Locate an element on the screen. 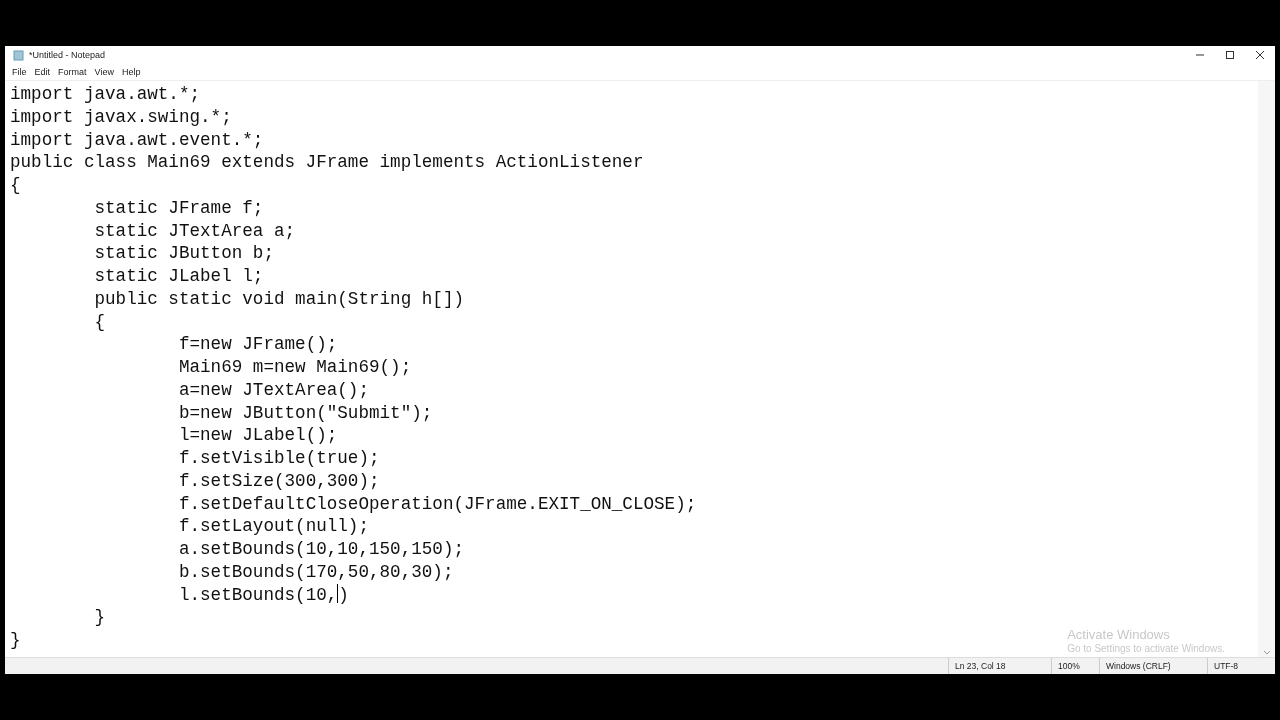  code-line: Main69 m=new Main69(); is located at coordinates (294, 367).